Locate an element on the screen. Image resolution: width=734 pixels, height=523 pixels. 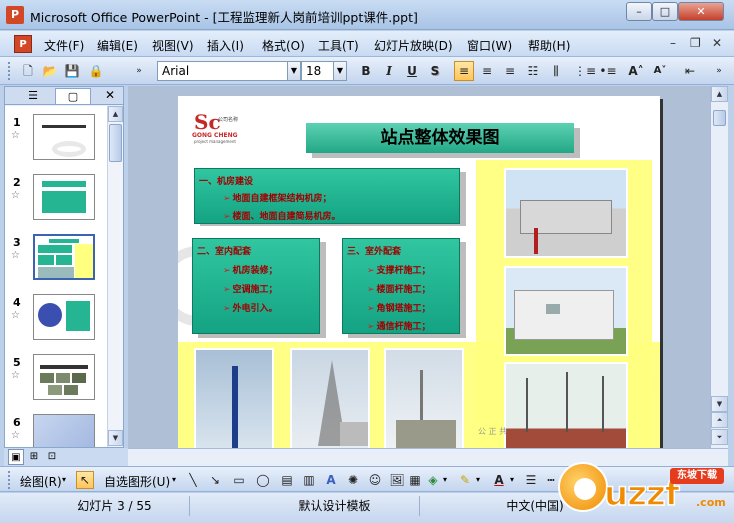
line-color-icon: ✎ is located at coordinates (465, 480).